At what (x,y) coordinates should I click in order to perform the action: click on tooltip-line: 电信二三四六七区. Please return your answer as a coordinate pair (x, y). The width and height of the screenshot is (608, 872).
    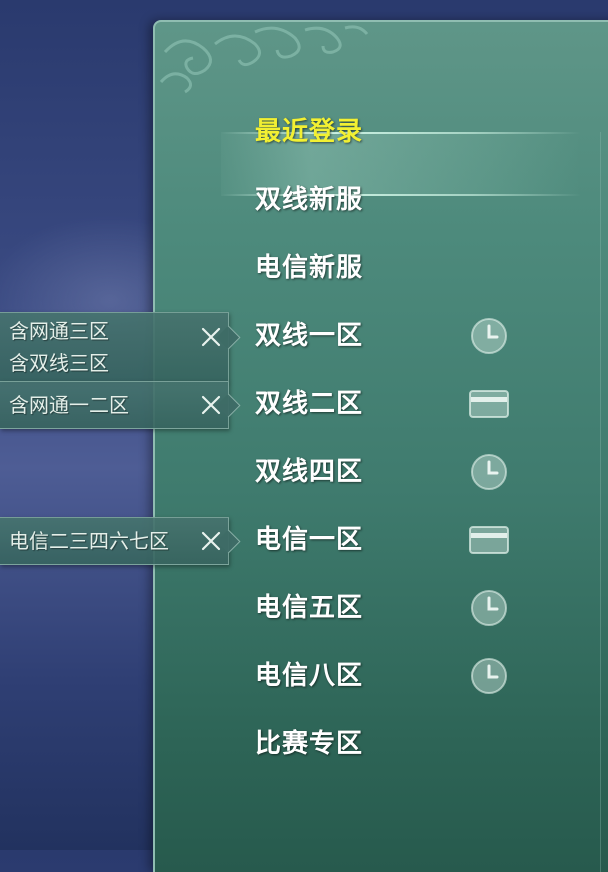
    Looking at the image, I should click on (89, 541).